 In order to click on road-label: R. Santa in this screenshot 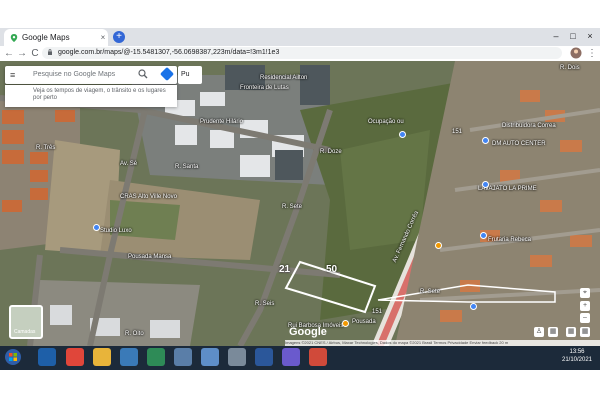, I will do `click(187, 167)`.